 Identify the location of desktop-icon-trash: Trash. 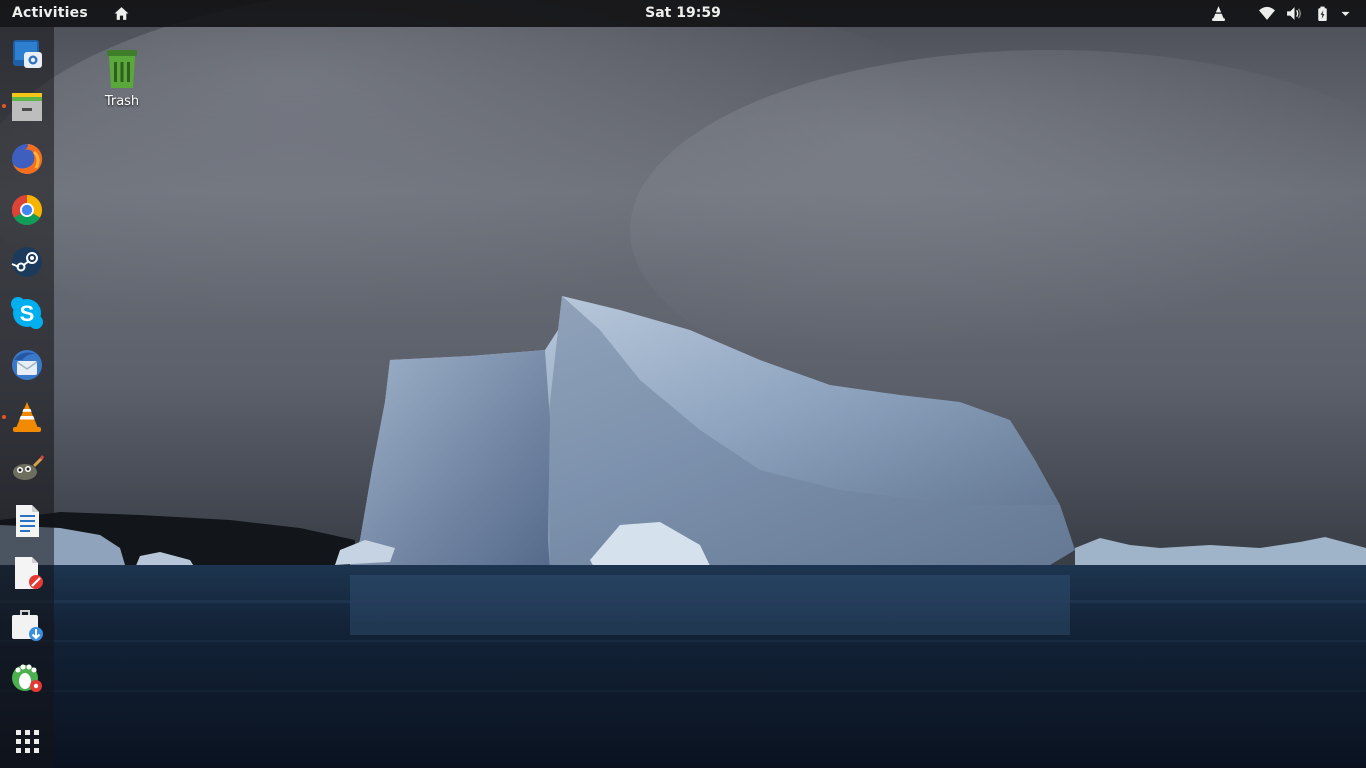
(122, 83).